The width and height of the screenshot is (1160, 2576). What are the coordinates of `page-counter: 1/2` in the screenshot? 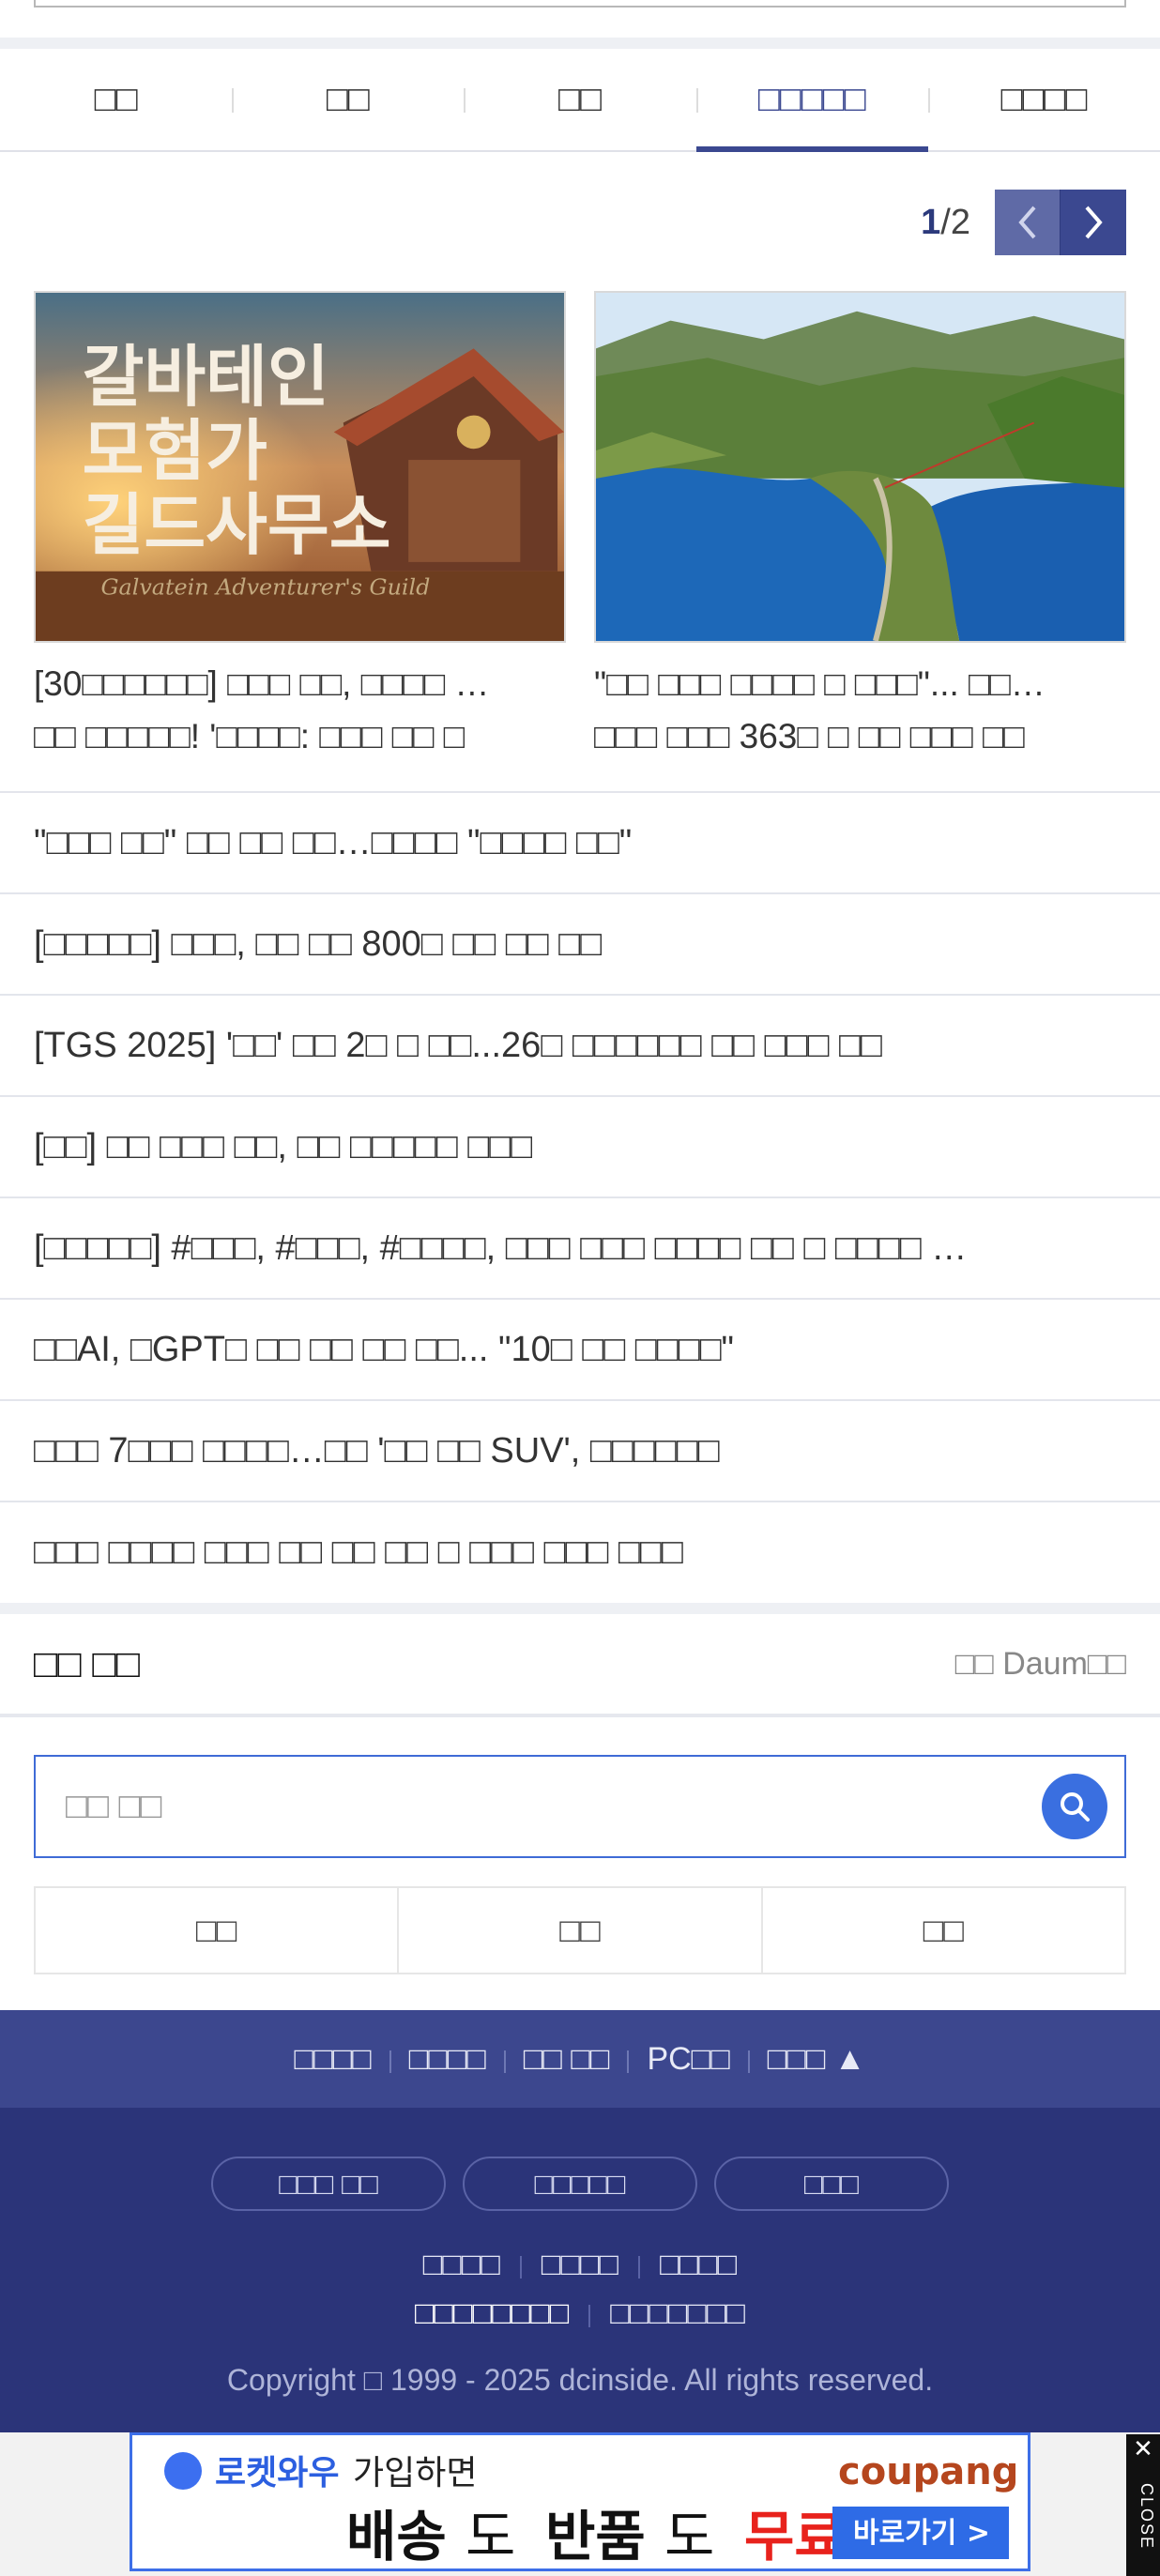 It's located at (945, 223).